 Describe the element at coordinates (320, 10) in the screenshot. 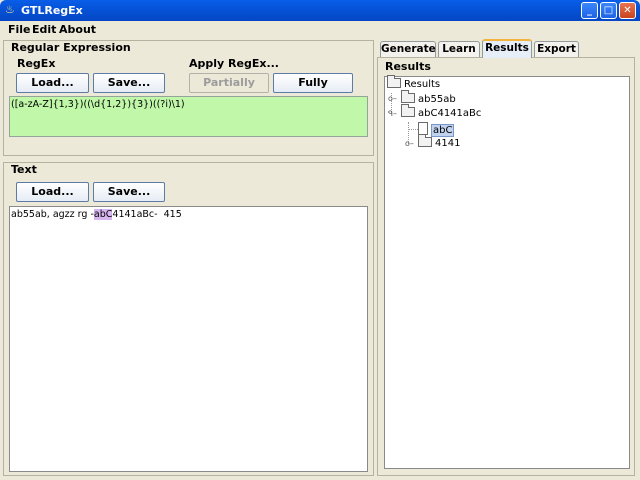

I see `title-bar: ♨ GTLRegEx _ □ ✕` at that location.